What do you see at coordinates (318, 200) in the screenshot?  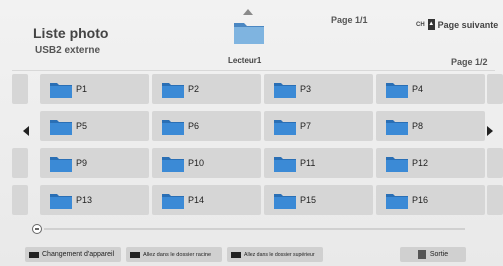 I see `grid-item: P15` at bounding box center [318, 200].